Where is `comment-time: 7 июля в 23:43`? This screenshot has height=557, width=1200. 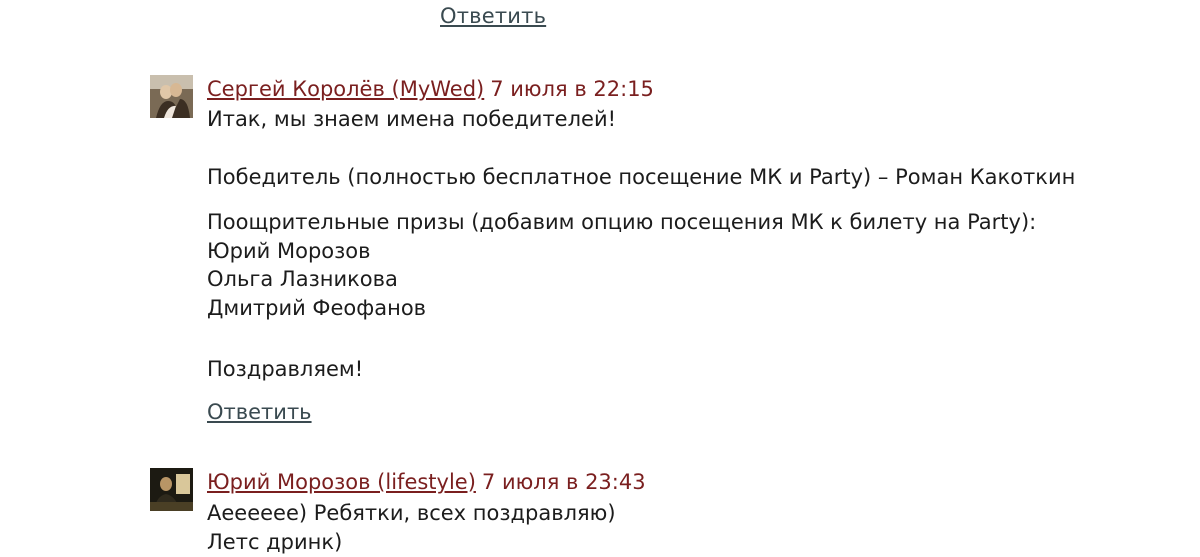 comment-time: 7 июля в 23:43 is located at coordinates (563, 482).